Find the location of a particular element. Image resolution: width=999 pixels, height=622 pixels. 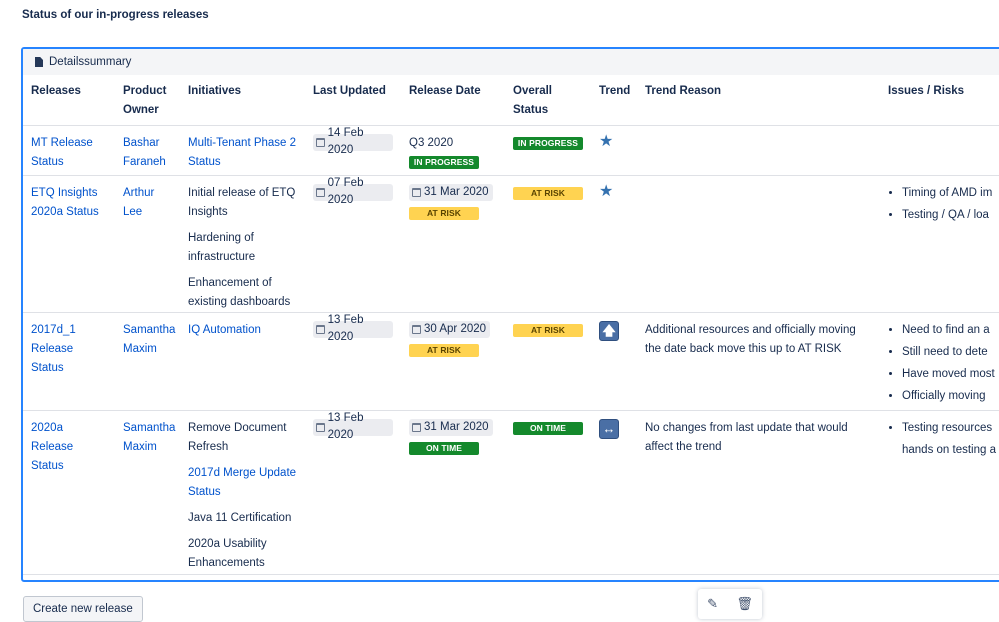

issue-item: hands on testing a is located at coordinates (949, 449).